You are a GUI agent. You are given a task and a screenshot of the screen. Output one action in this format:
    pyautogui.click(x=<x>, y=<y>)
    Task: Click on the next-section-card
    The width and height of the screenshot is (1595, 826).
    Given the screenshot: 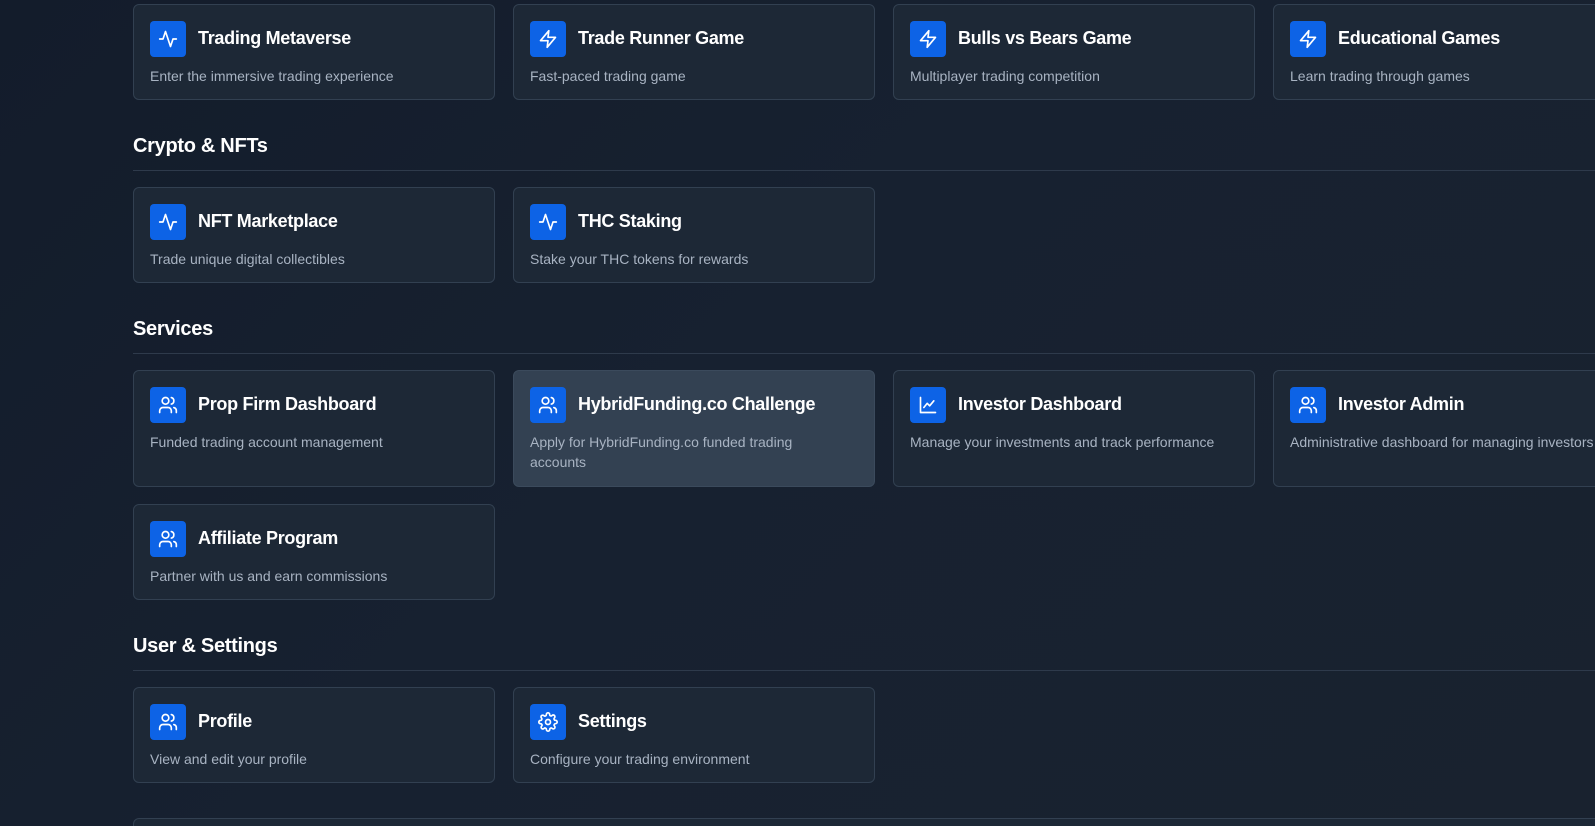 What is the action you would take?
    pyautogui.click(x=864, y=822)
    